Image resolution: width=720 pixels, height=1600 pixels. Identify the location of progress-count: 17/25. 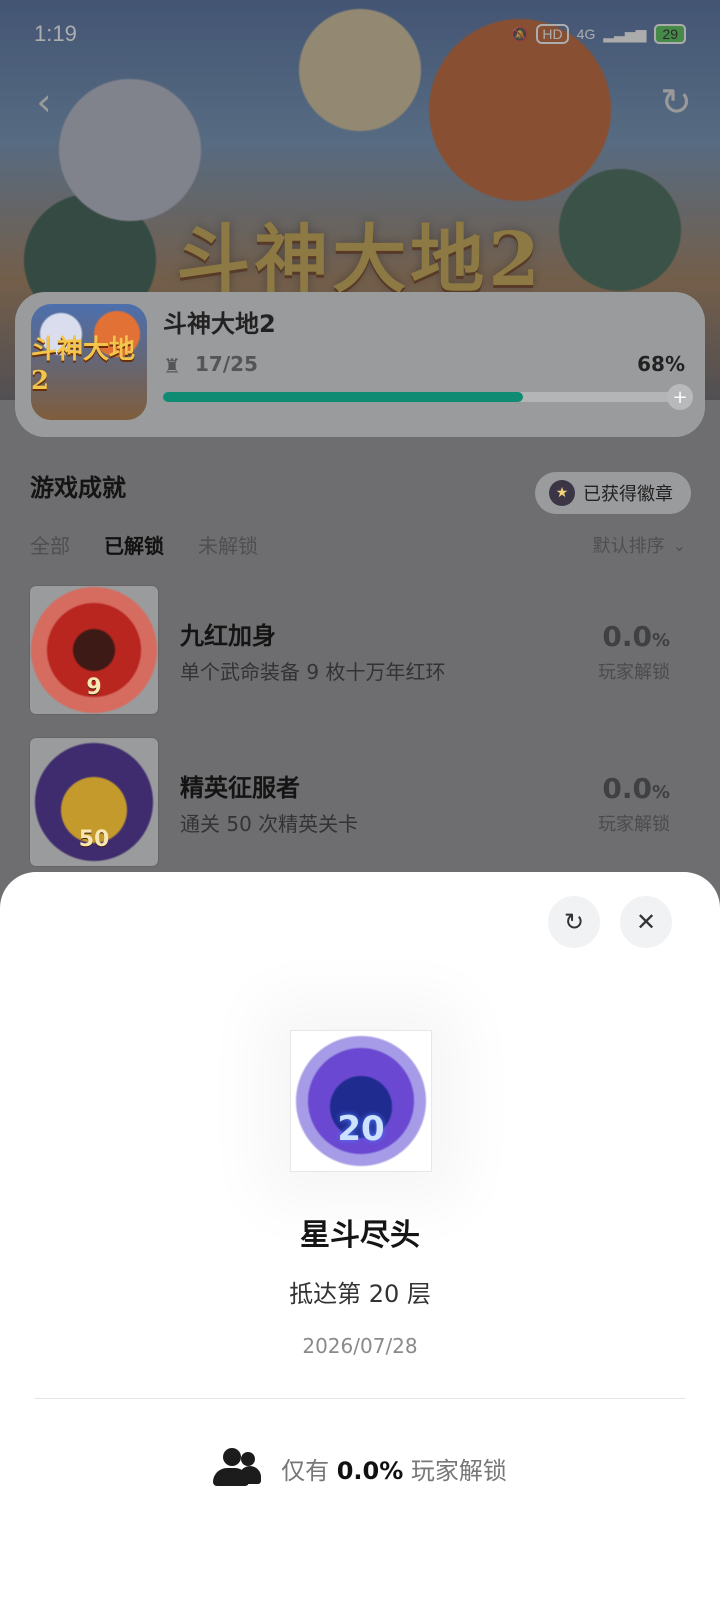
(226, 364).